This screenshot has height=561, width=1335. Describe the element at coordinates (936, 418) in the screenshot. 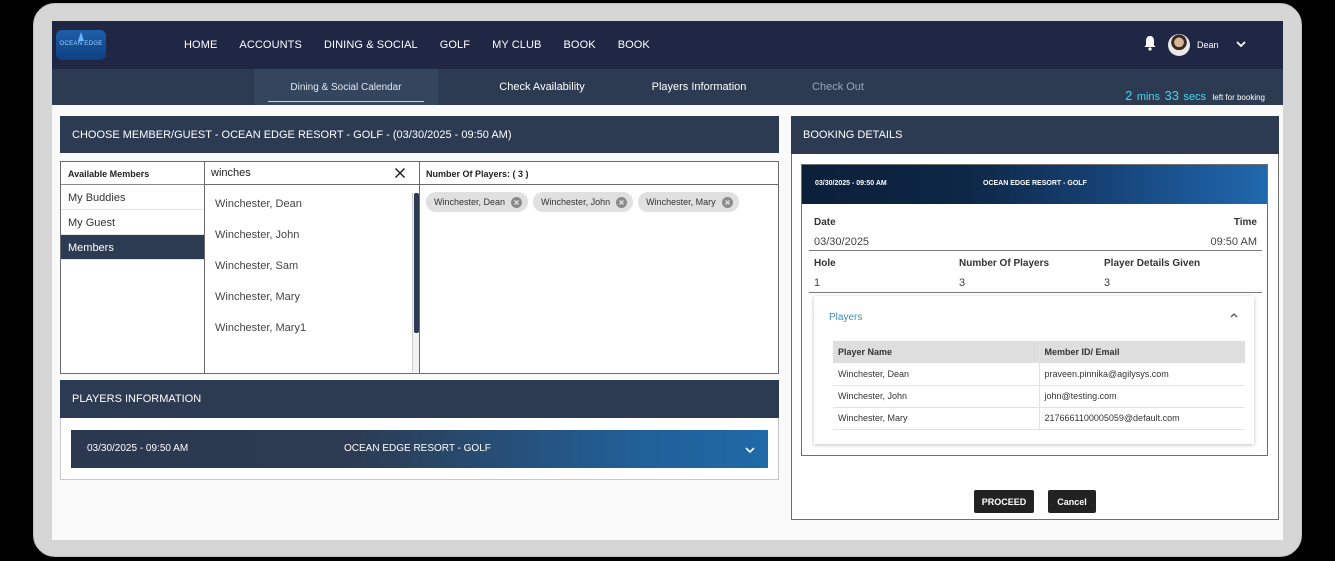

I see `player-name-cell: Winchester, Mary` at that location.